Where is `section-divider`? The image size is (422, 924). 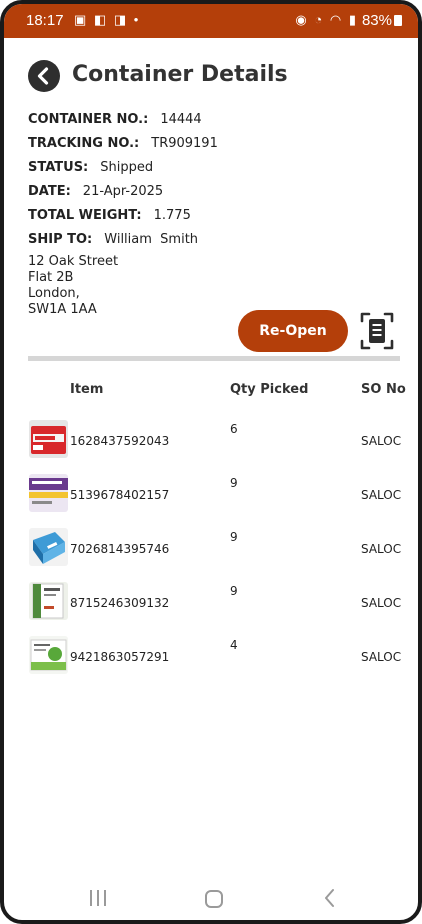
section-divider is located at coordinates (214, 358).